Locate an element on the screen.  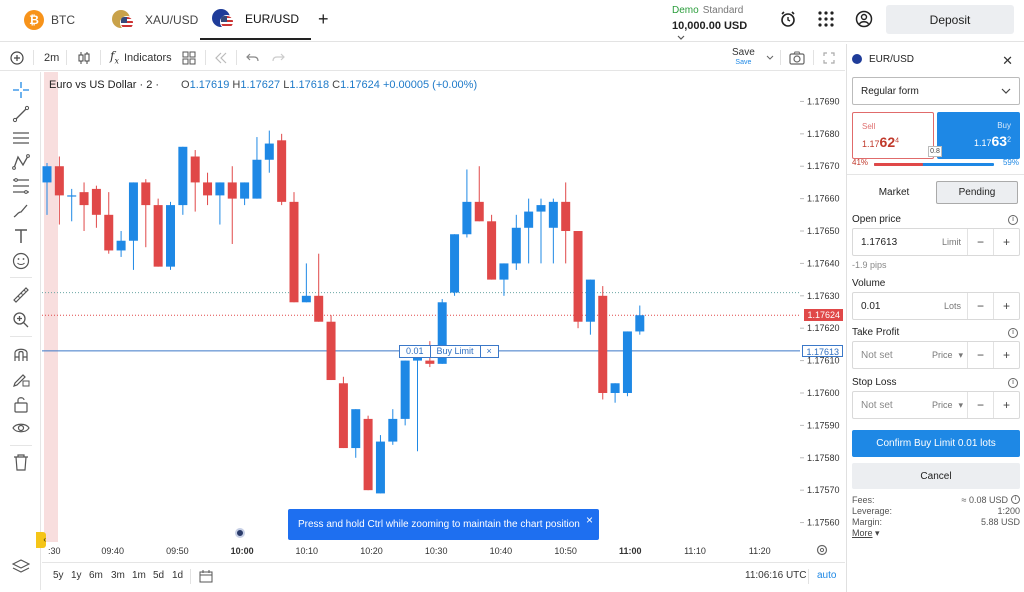
take-profit-unit: Price is located at coordinates (945, 355).